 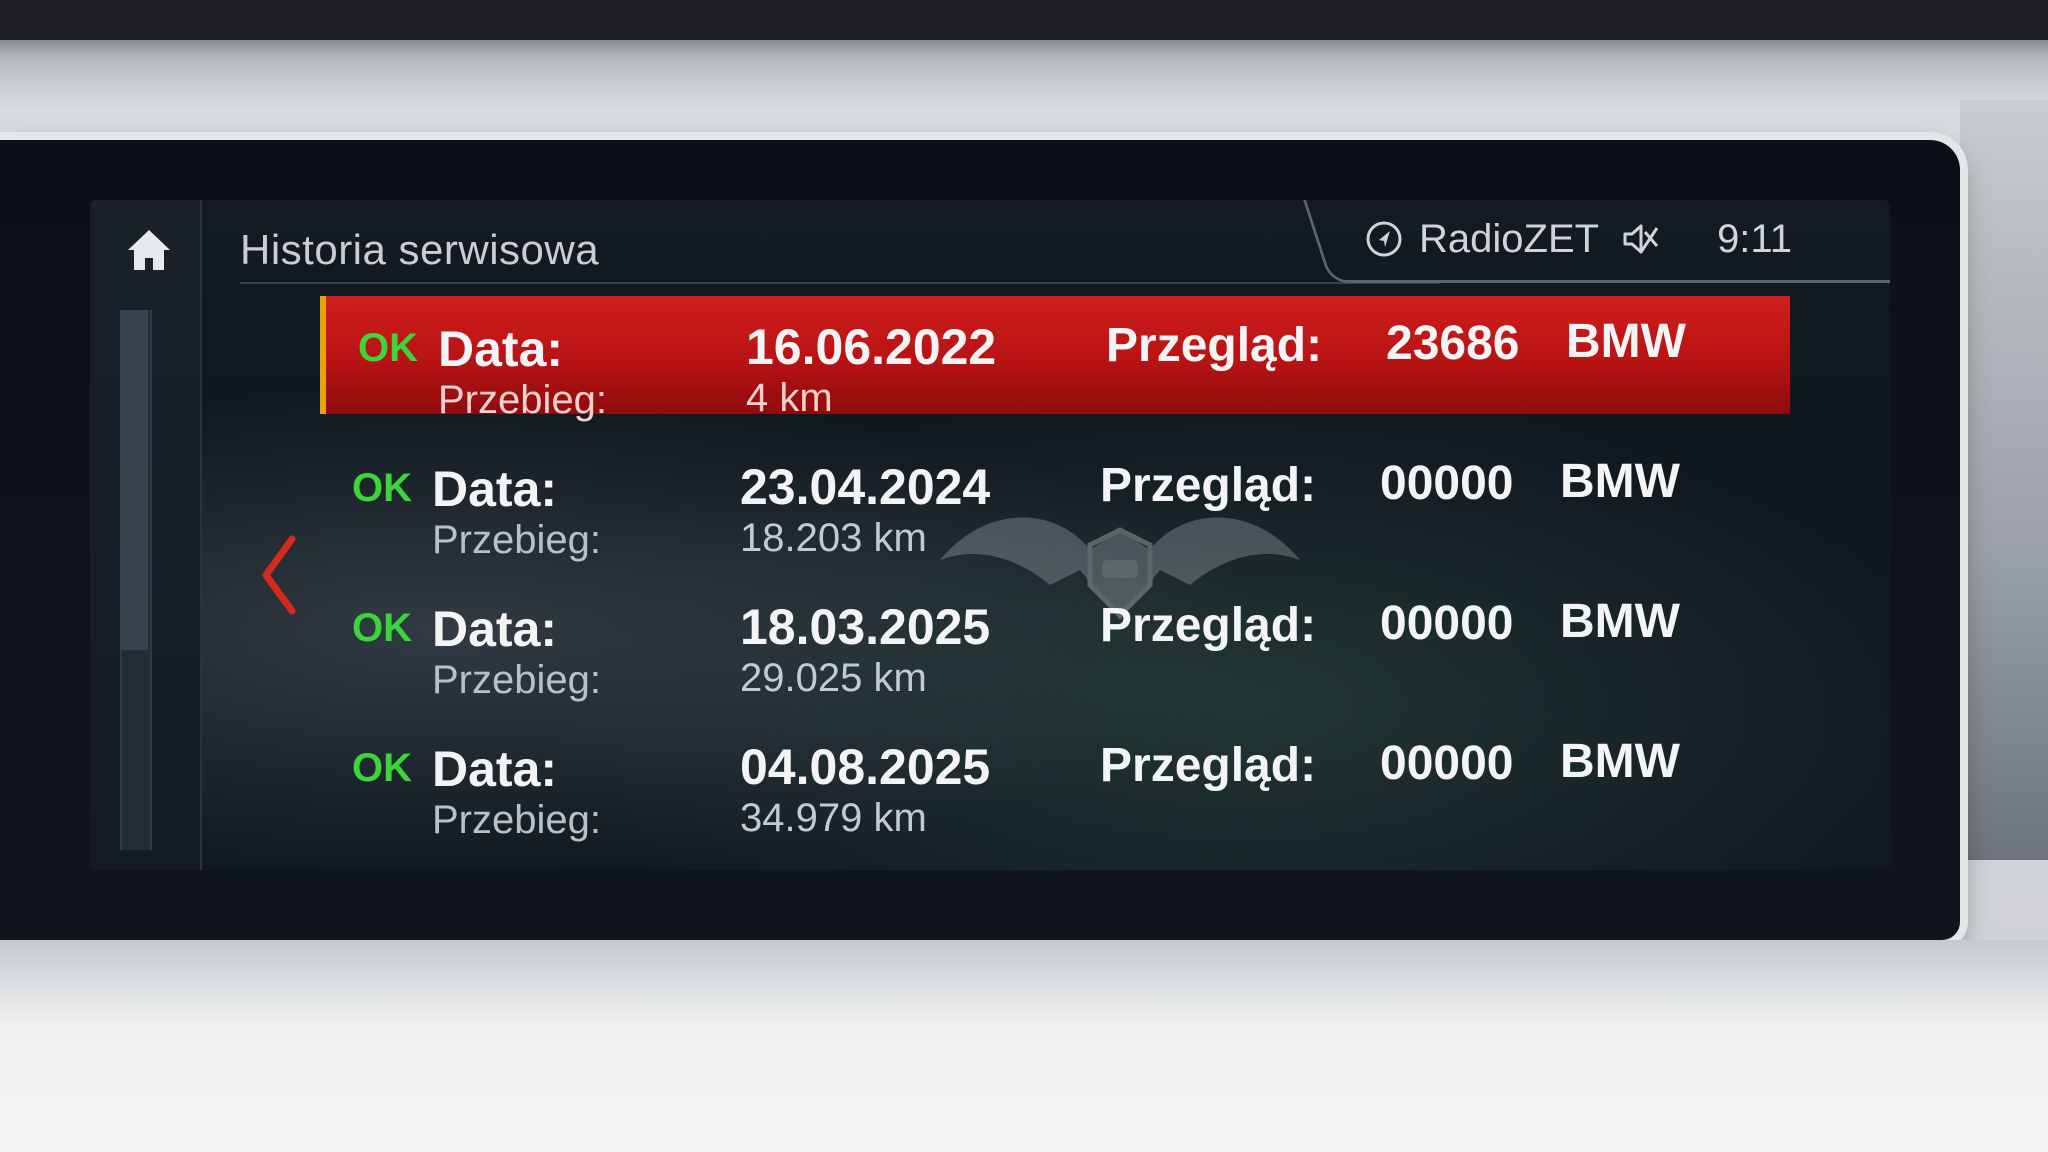 I want to click on mileage-value: 29.025 km, so click(x=833, y=678).